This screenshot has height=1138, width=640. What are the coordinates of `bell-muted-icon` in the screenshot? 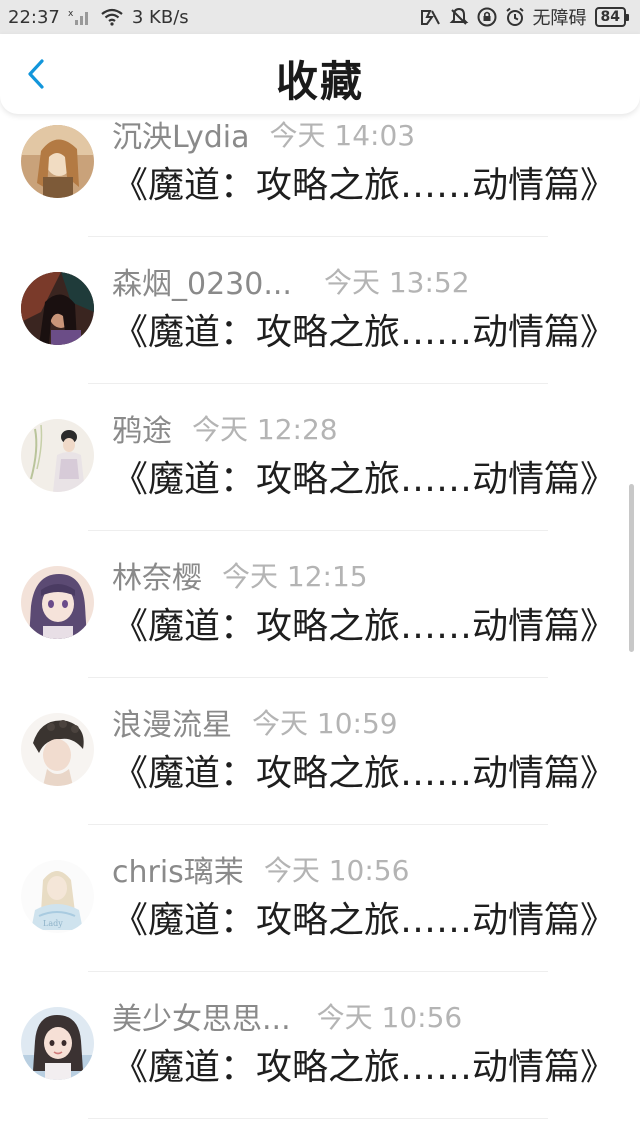 It's located at (459, 17).